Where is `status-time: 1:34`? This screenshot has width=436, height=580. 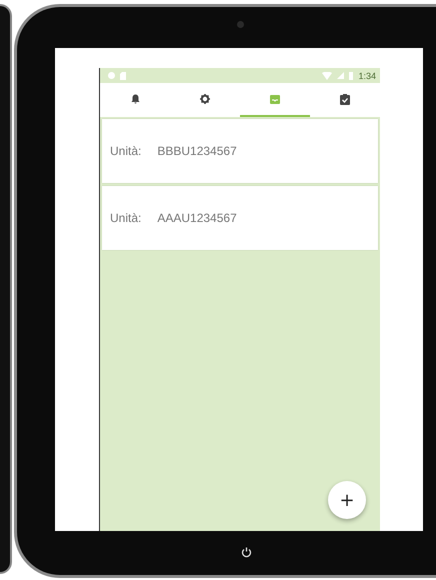
status-time: 1:34 is located at coordinates (367, 75).